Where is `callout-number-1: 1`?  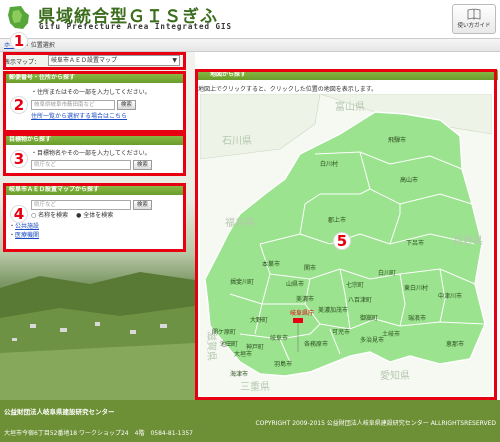
callout-number-1: 1 is located at coordinates (19, 41).